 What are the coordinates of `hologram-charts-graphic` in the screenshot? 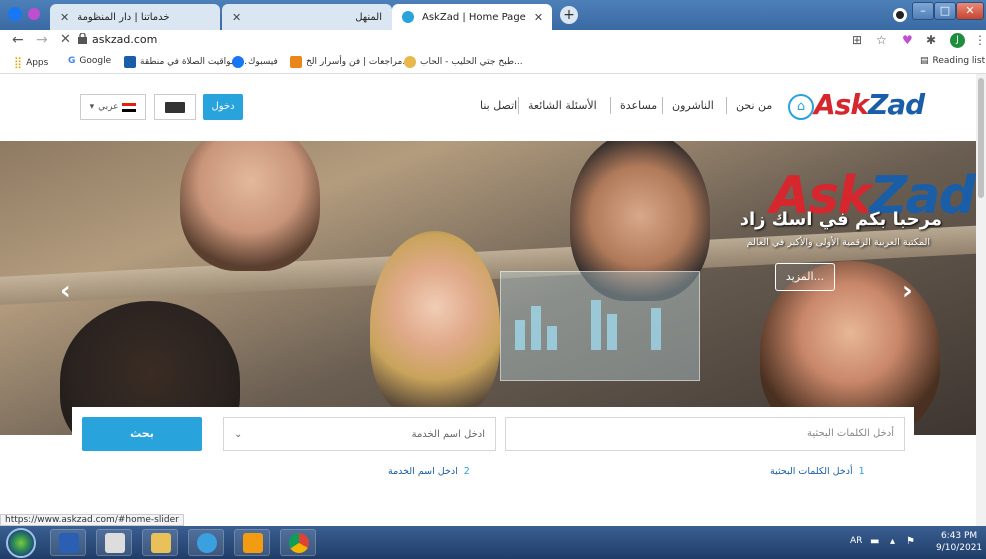 It's located at (600, 326).